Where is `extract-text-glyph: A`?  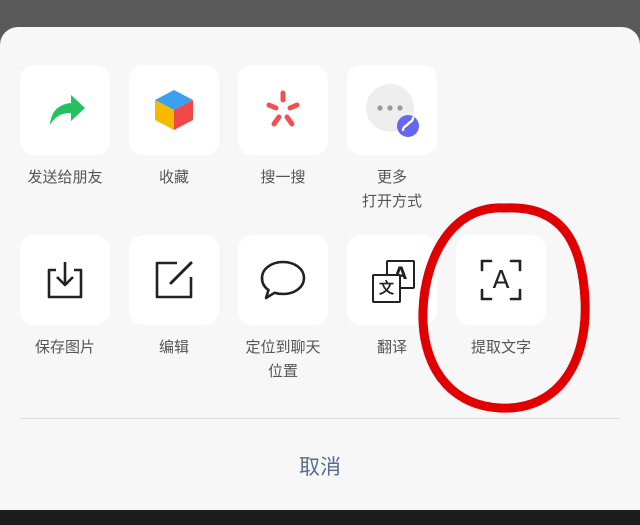 extract-text-glyph: A is located at coordinates (501, 279).